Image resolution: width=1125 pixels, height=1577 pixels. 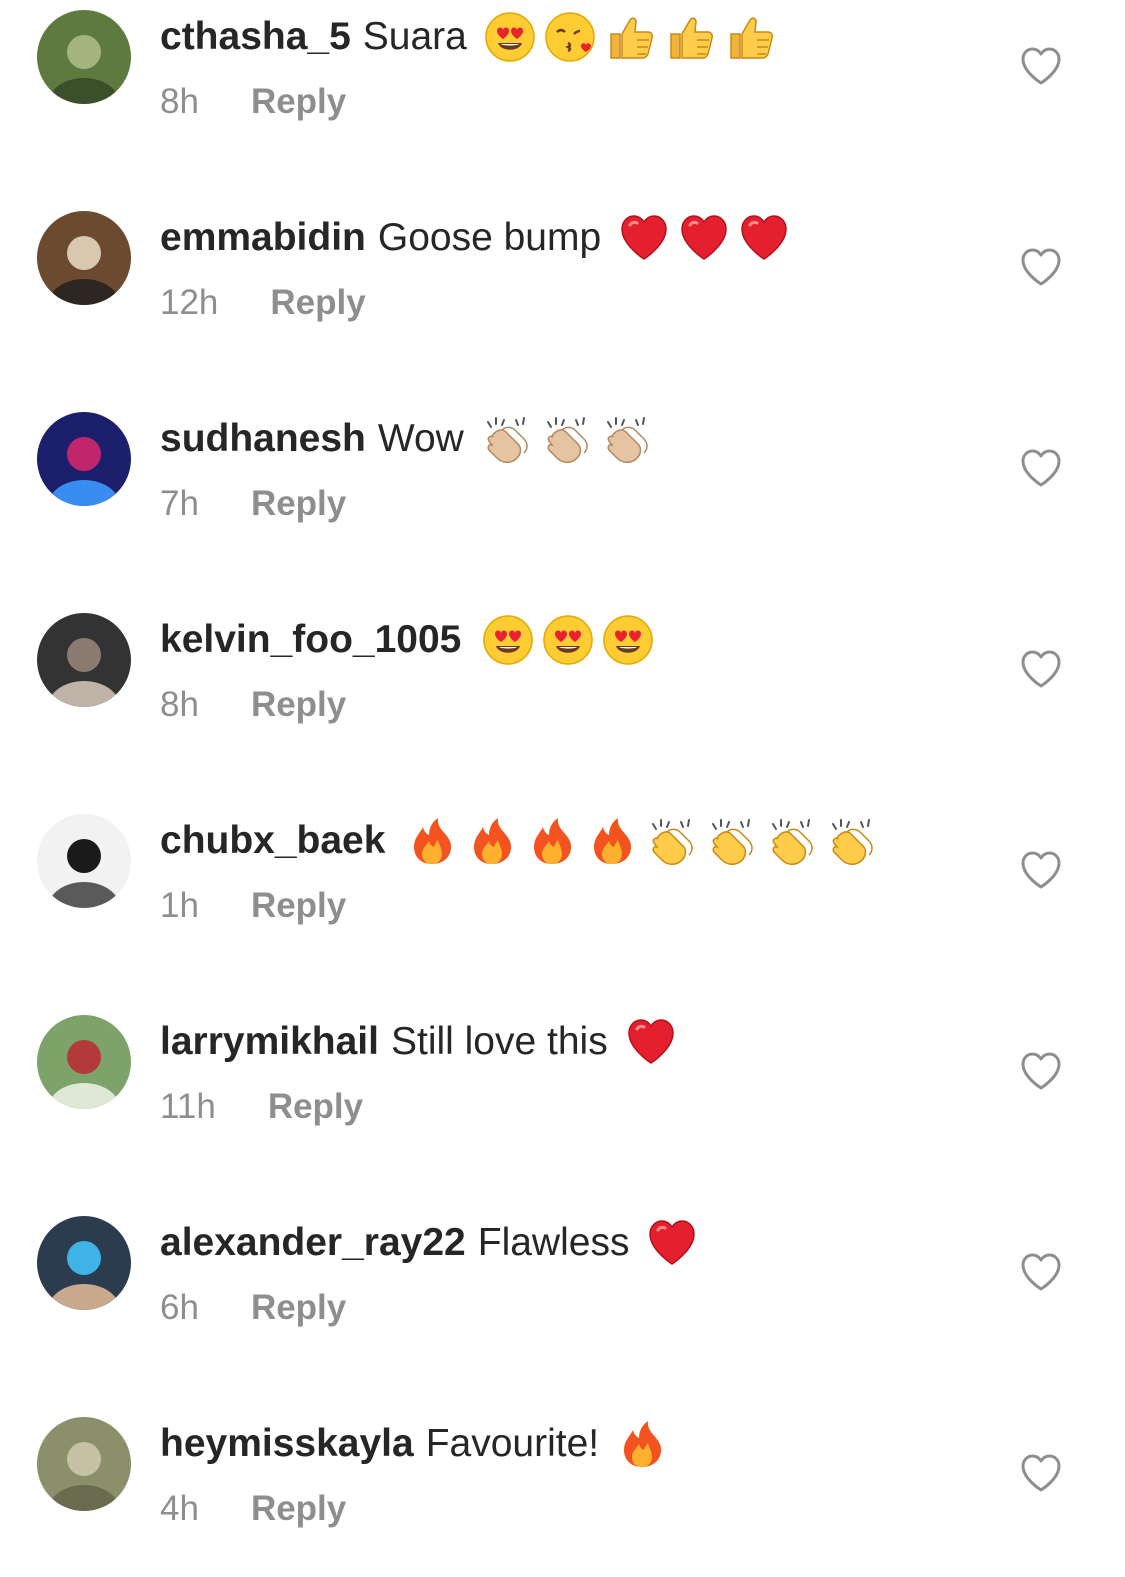 What do you see at coordinates (261, 1107) in the screenshot?
I see `comment-meta: 11h Reply` at bounding box center [261, 1107].